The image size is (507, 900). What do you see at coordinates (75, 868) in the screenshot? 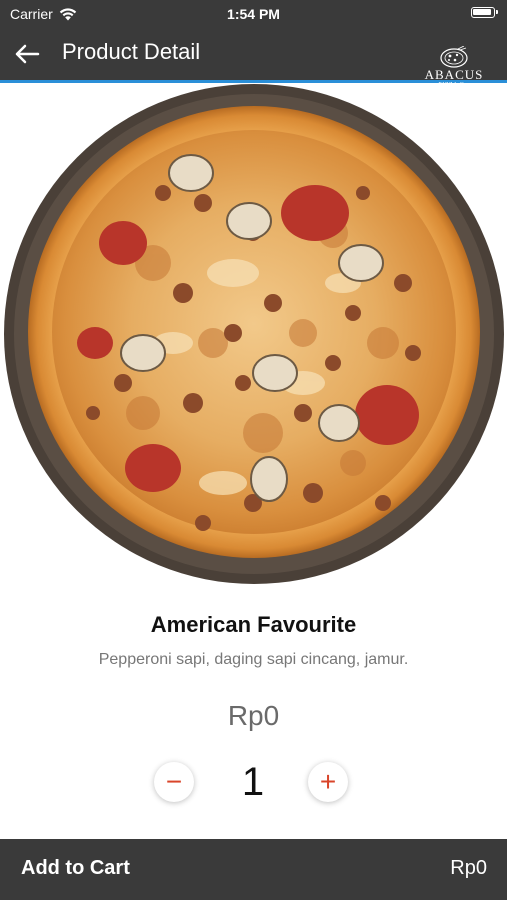
I see `add-to-cart-label: Add to Cart` at bounding box center [75, 868].